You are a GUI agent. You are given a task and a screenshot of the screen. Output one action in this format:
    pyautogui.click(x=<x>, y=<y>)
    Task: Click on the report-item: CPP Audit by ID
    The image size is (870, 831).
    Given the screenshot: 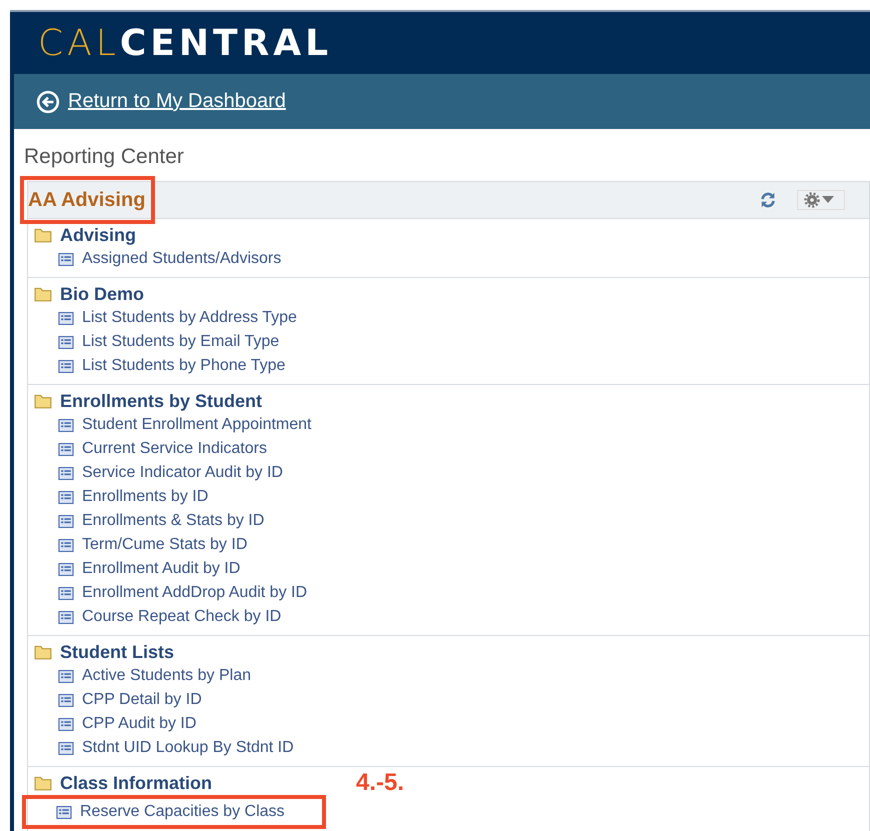 What is the action you would take?
    pyautogui.click(x=451, y=724)
    